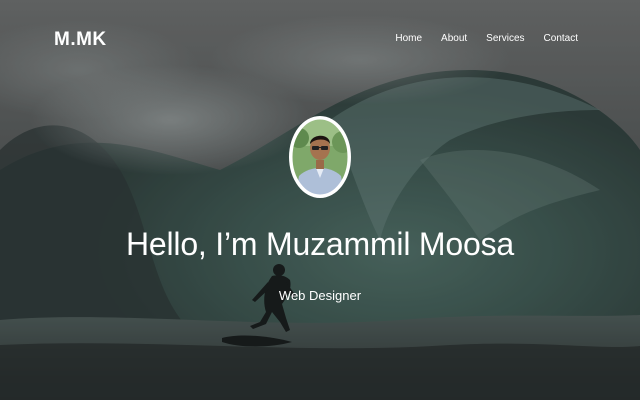  I want to click on hero-subtitle: Web Designer, so click(320, 295).